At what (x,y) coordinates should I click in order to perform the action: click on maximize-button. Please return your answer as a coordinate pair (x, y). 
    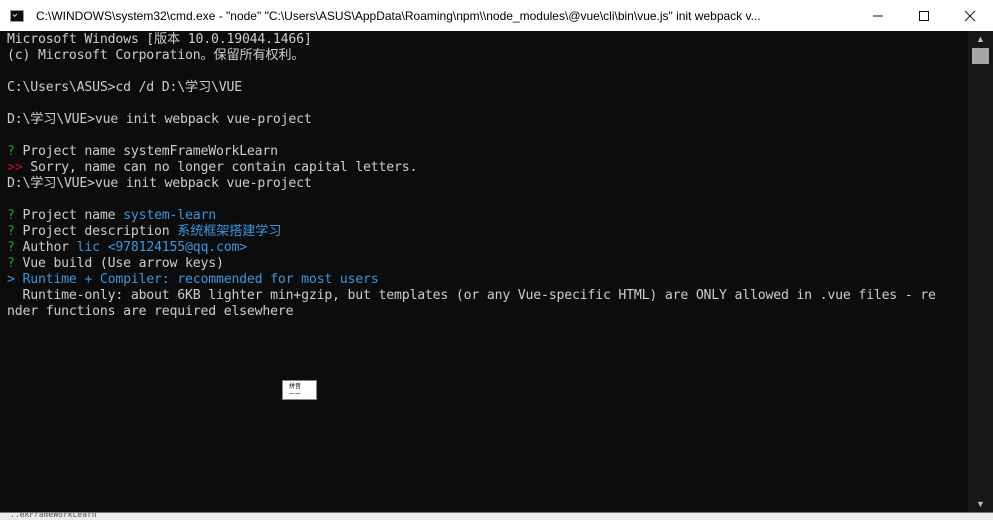
    Looking at the image, I should click on (924, 15).